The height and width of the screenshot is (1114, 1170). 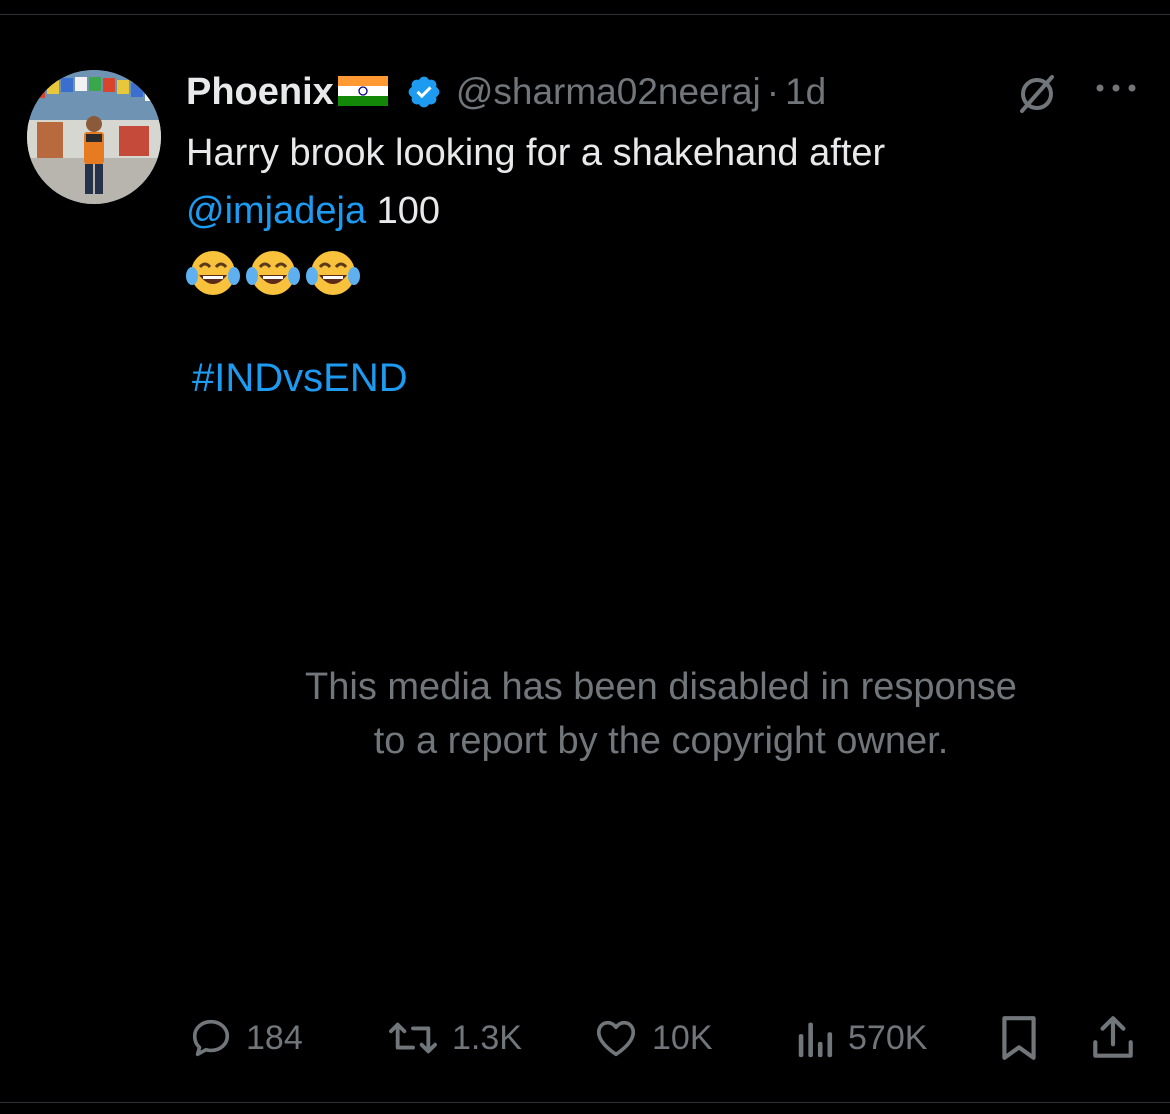 I want to click on india-flag-icon, so click(x=362, y=93).